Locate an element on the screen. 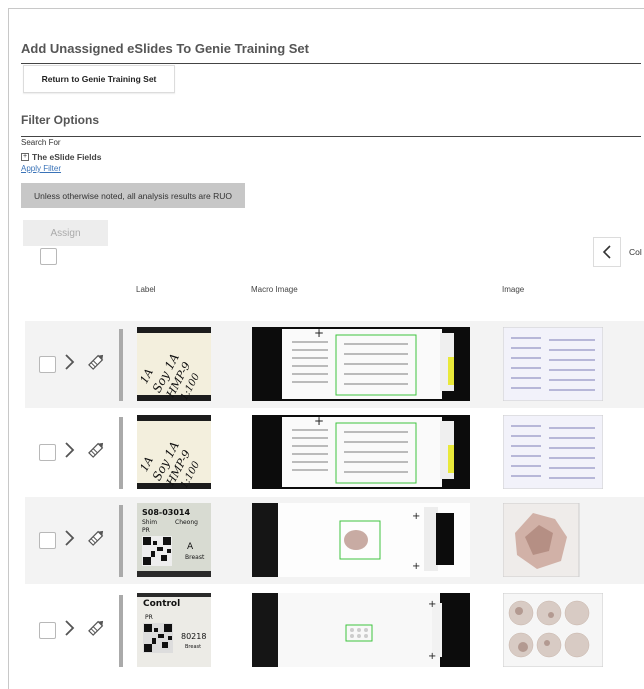 This screenshot has height=689, width=644. label-line-2: PR is located at coordinates (149, 617).